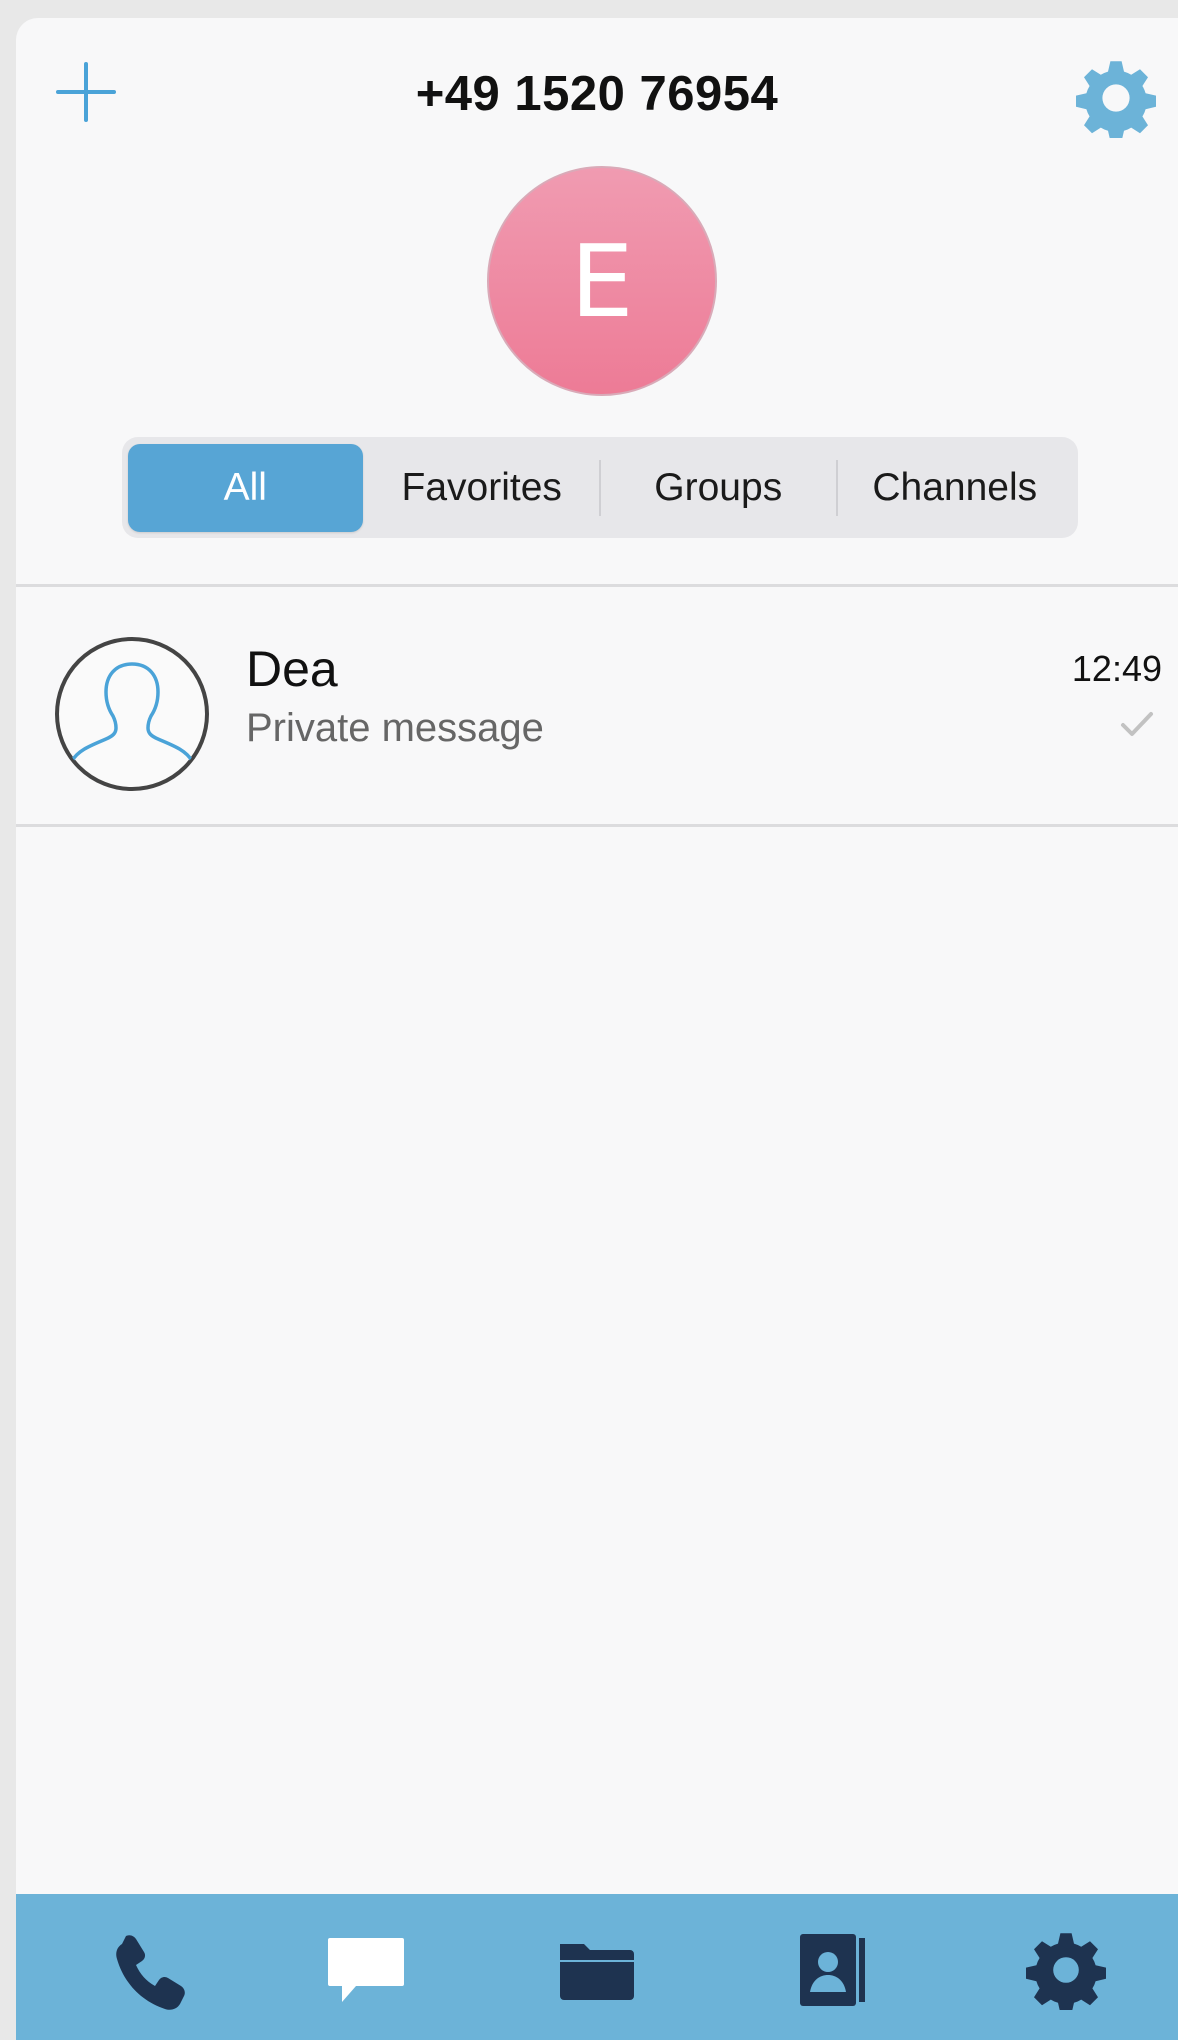  What do you see at coordinates (597, 706) in the screenshot?
I see `chat-list-item: Dea Private message 12:49` at bounding box center [597, 706].